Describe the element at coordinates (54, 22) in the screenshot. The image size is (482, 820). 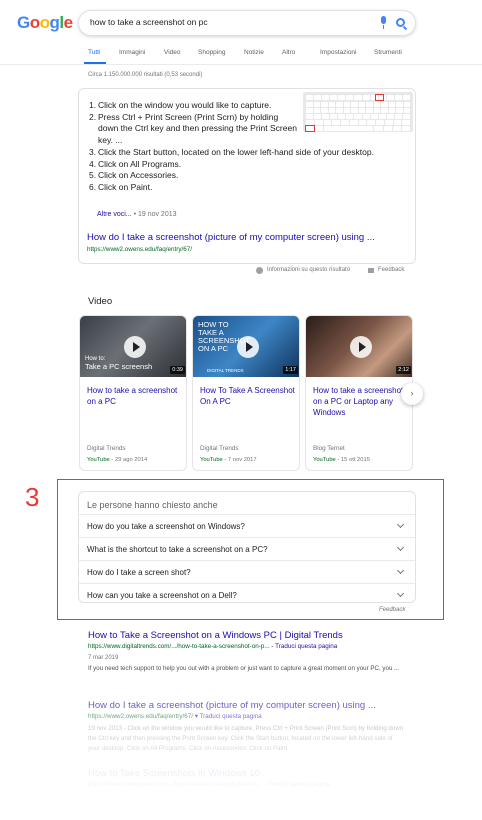
I see `logo-letter-g2: g` at that location.